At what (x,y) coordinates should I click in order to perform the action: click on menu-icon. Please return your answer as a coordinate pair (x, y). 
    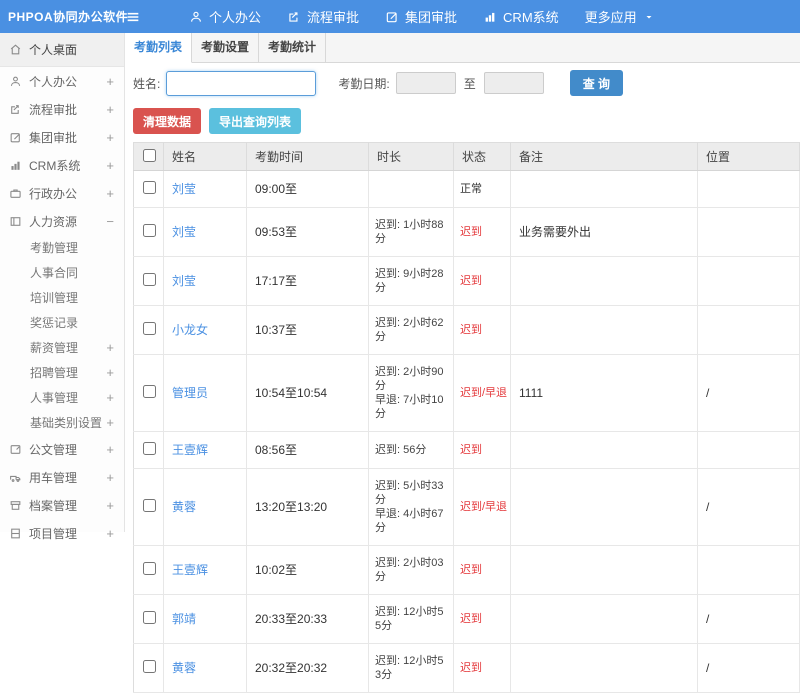
    Looking at the image, I should click on (133, 17).